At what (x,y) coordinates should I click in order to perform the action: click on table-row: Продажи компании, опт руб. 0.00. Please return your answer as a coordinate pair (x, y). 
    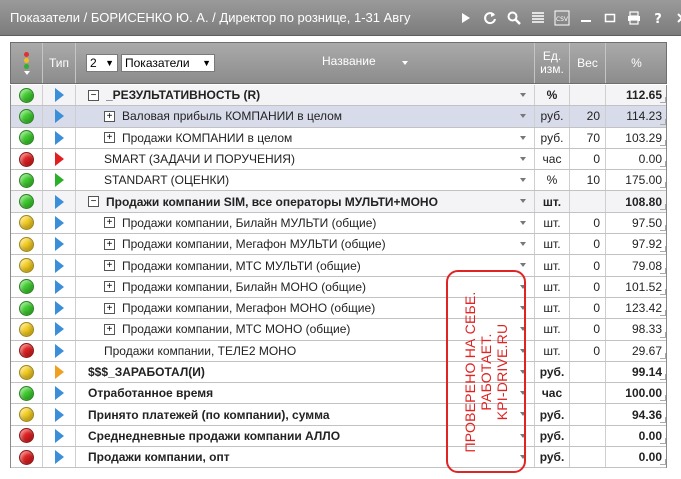
    Looking at the image, I should click on (338, 458).